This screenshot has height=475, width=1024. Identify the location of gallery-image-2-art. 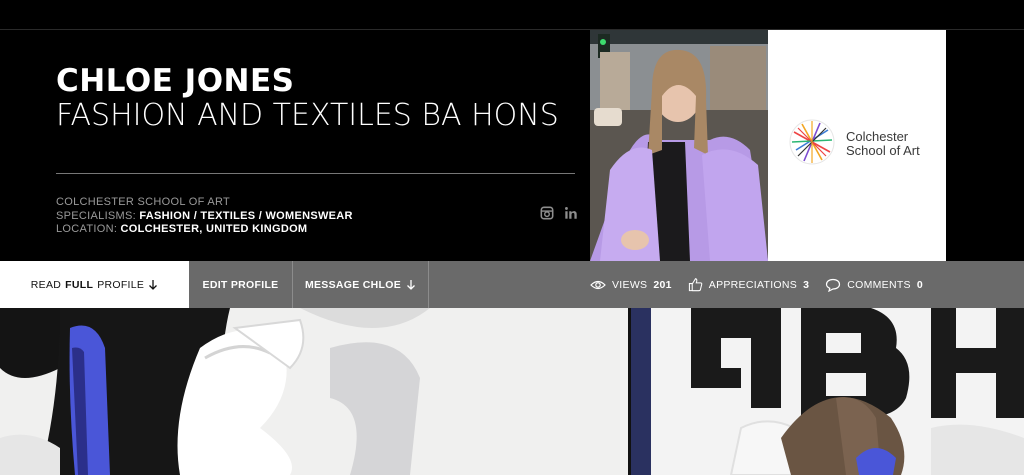
(827, 391).